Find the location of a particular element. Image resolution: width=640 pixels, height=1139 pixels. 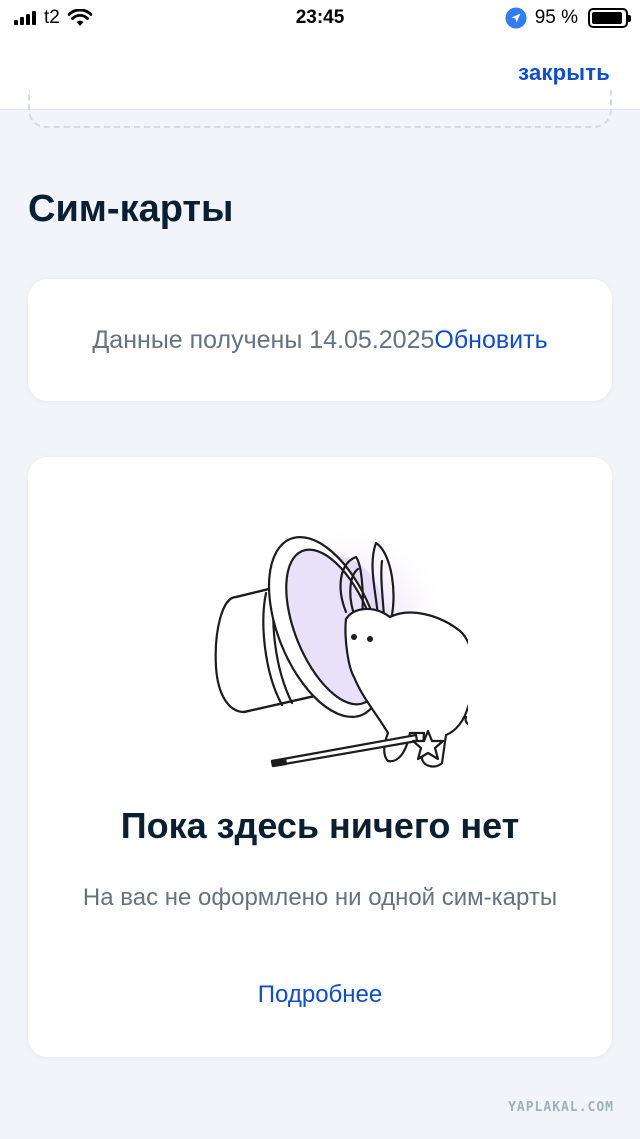

status-bar: t2 23:45 95 % is located at coordinates (320, 18).